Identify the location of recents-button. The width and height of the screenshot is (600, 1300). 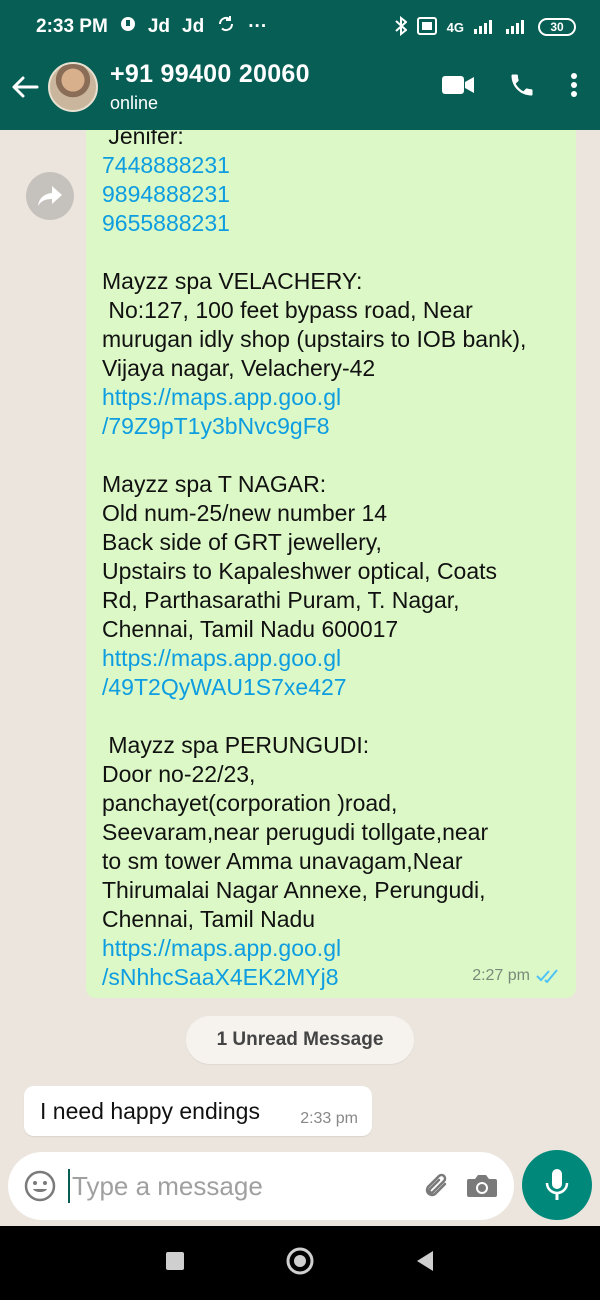
(175, 1263).